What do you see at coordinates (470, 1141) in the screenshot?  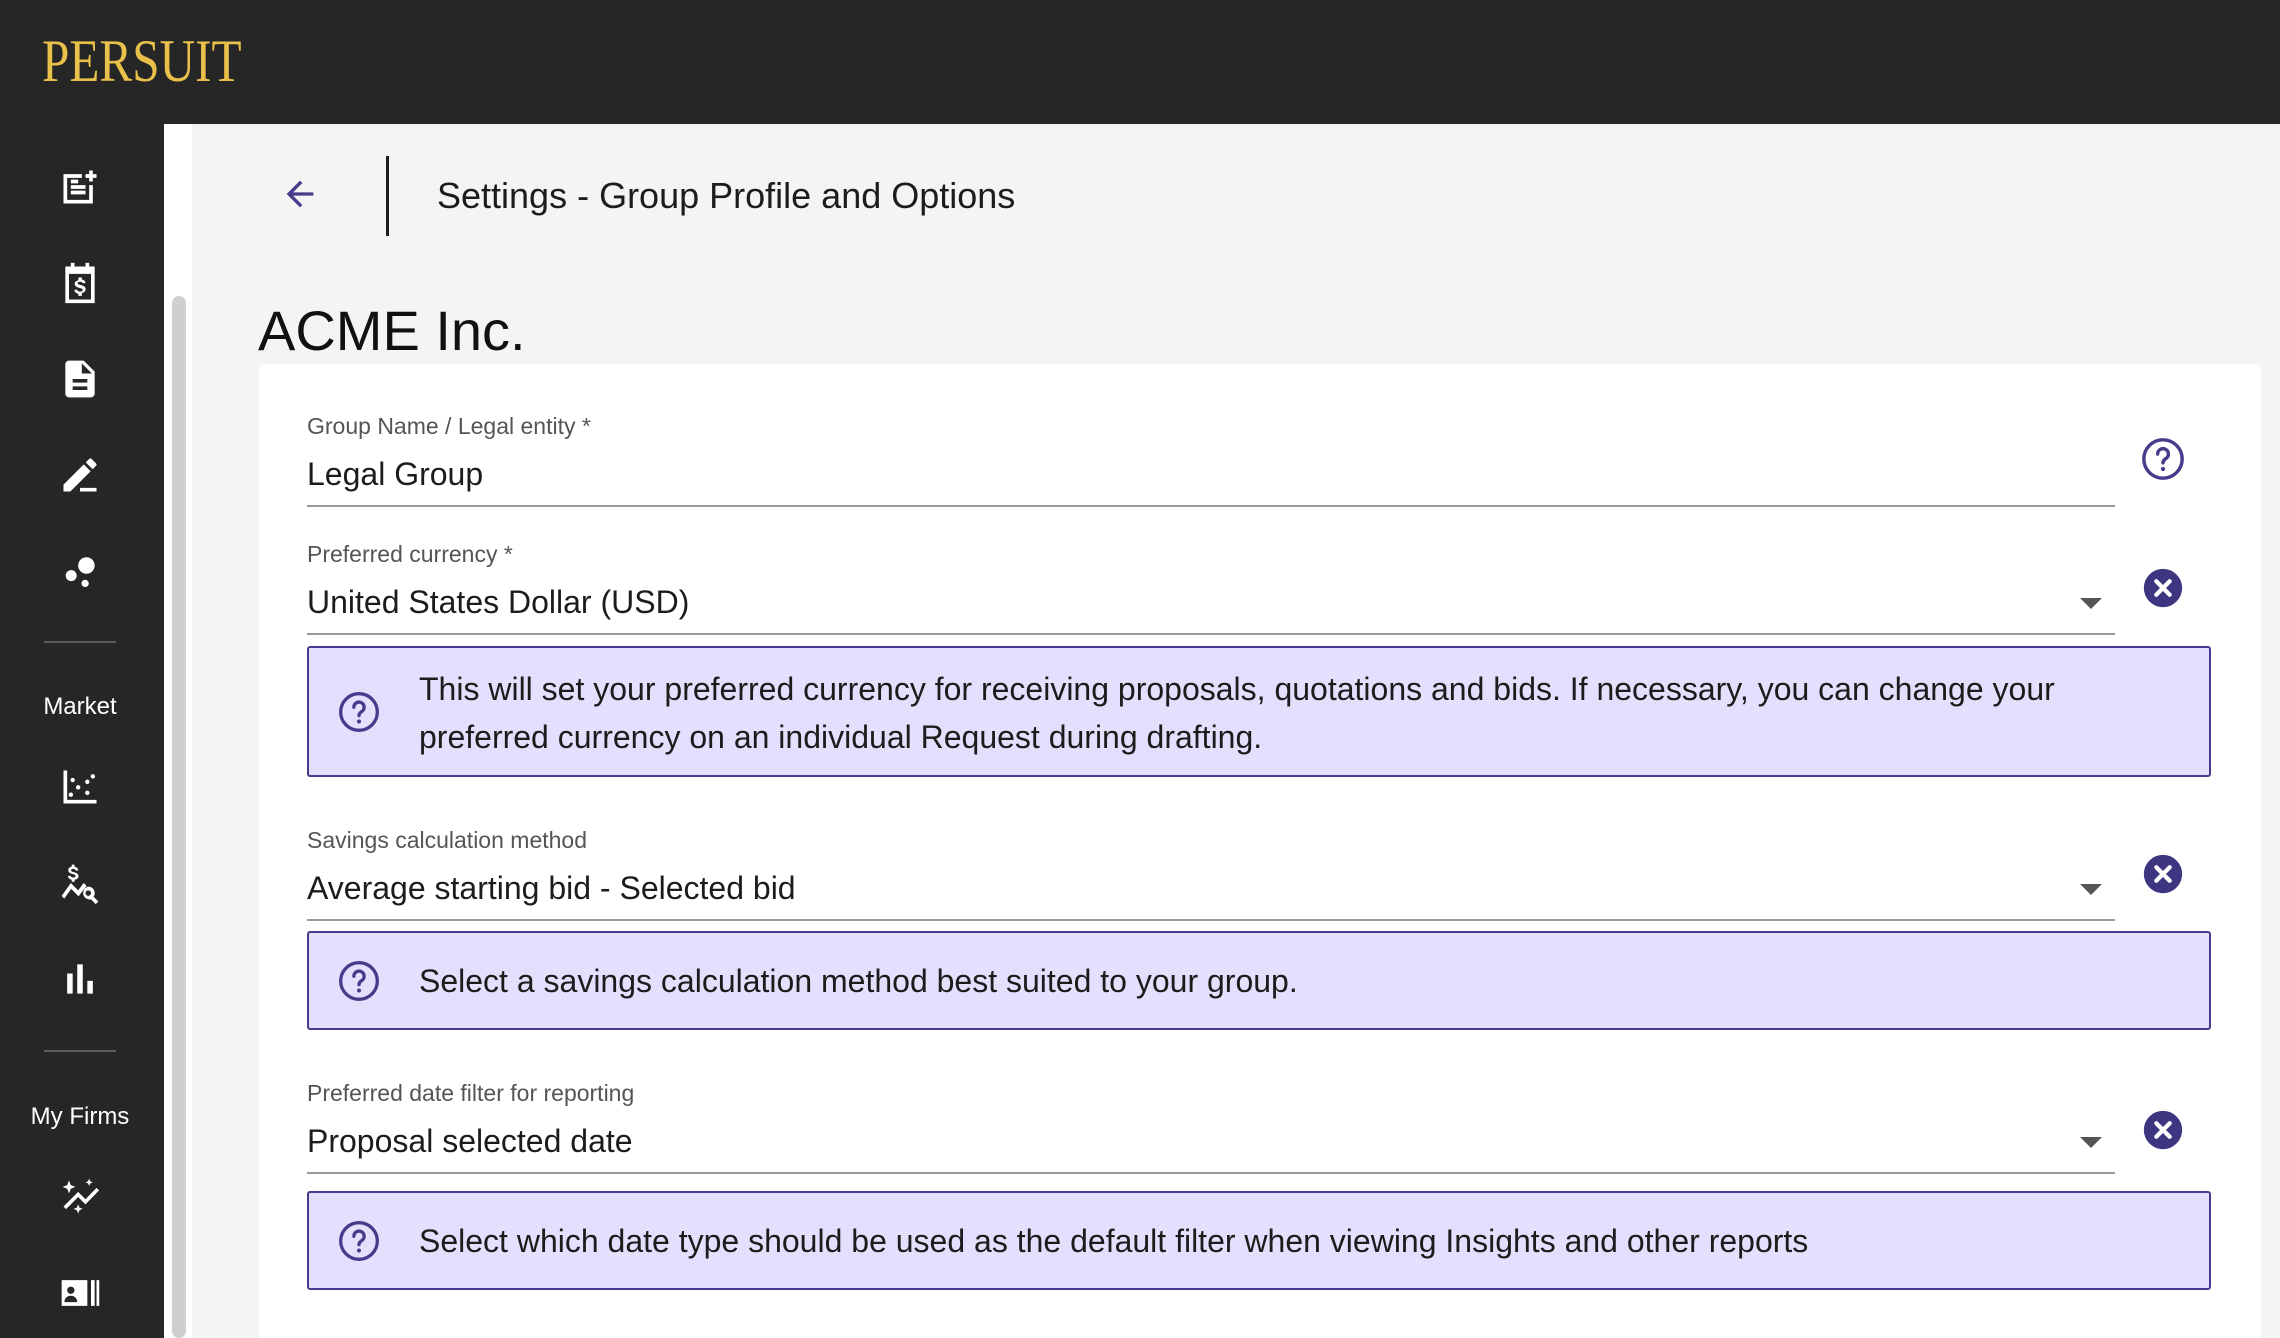 I see `date-filter-select: Proposal selected date` at bounding box center [470, 1141].